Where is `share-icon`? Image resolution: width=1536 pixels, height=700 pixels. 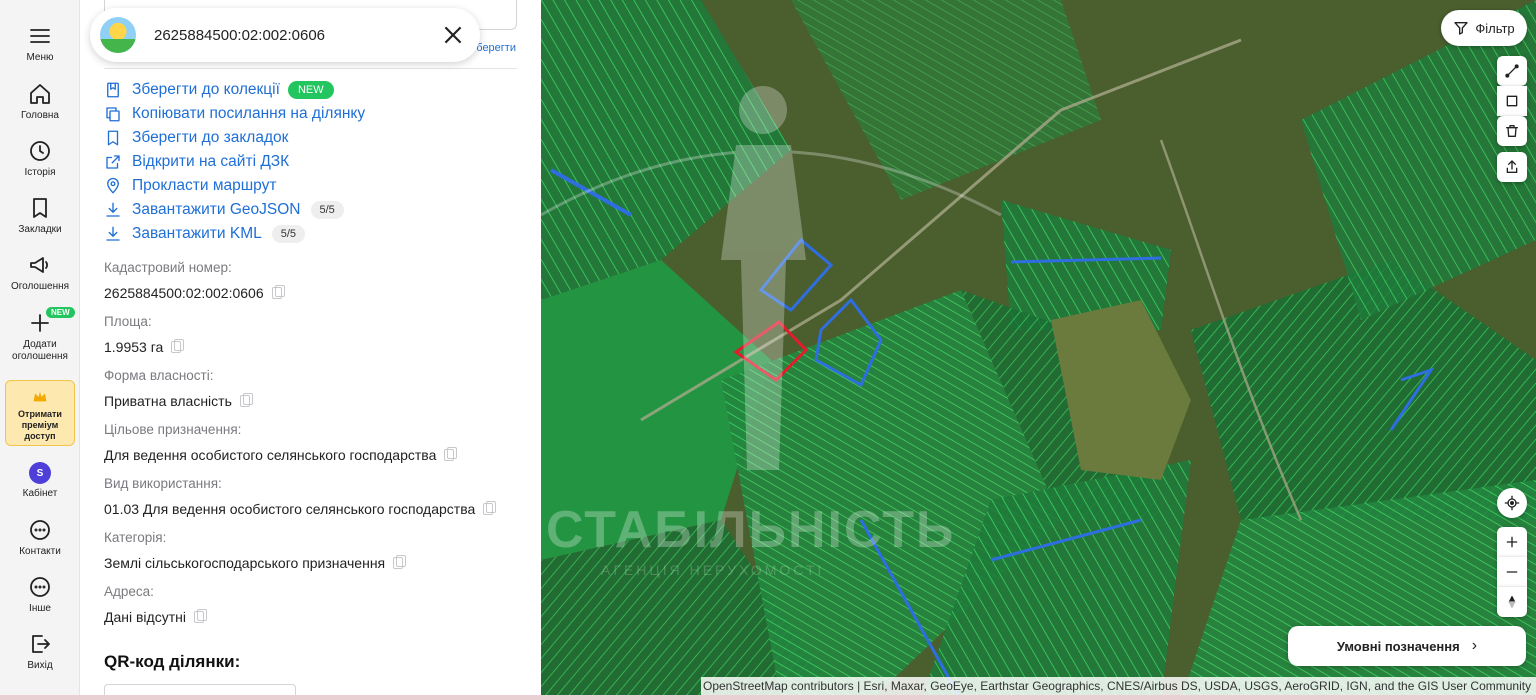 share-icon is located at coordinates (1512, 166).